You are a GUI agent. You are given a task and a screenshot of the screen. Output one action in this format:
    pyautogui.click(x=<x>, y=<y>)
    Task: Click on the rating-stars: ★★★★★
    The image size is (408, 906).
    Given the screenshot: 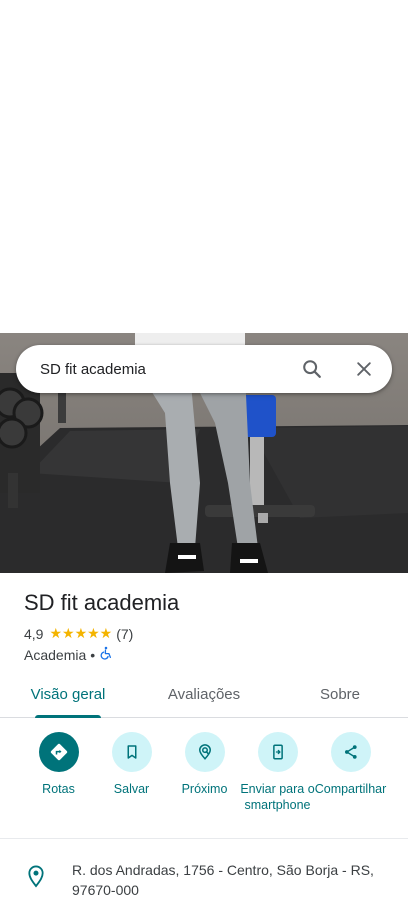 What is the action you would take?
    pyautogui.click(x=81, y=633)
    